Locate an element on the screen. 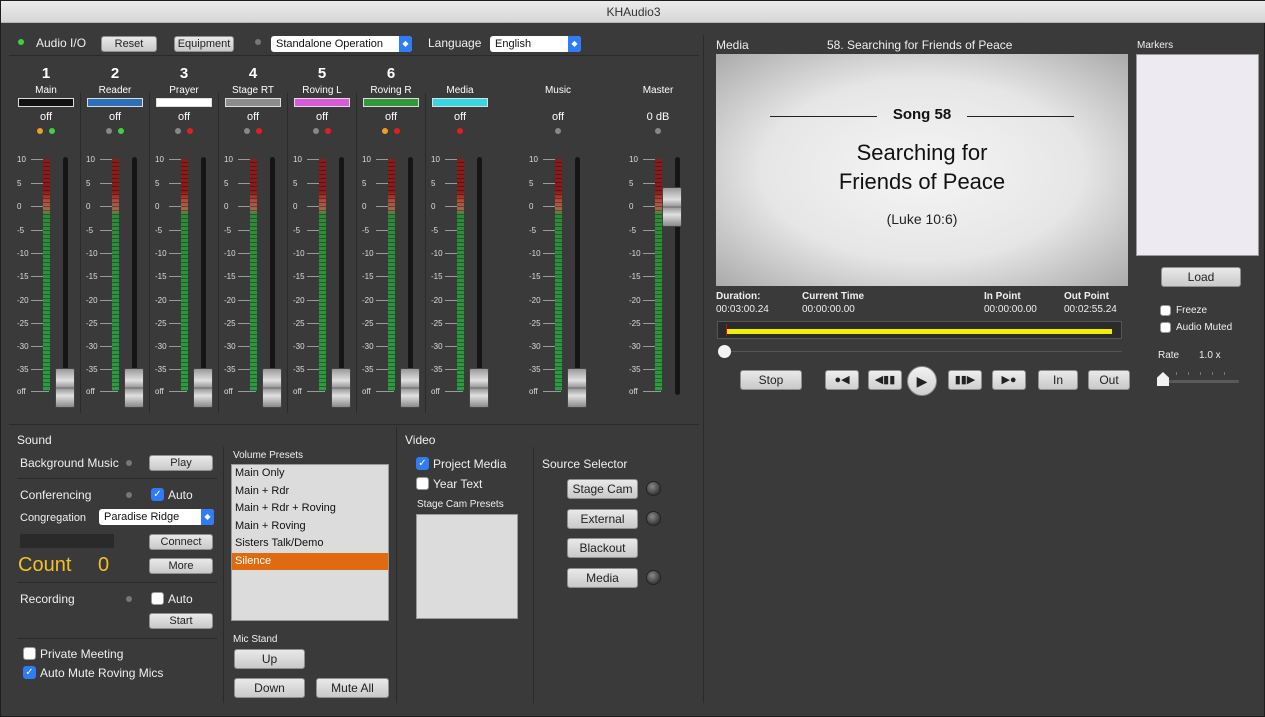  audio-muted-checkbox is located at coordinates (1165, 327).